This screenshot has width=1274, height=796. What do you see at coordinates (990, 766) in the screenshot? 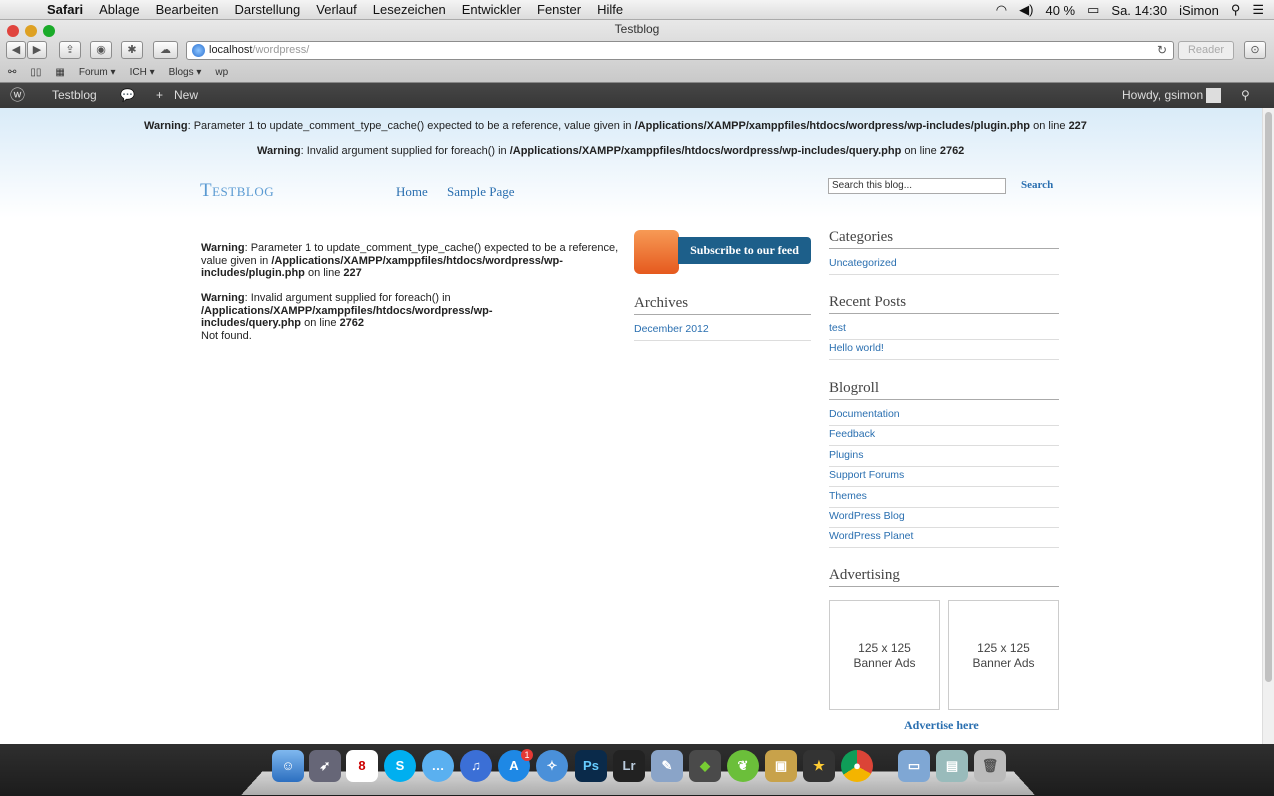
I see `trash-icon: 🗑` at bounding box center [990, 766].